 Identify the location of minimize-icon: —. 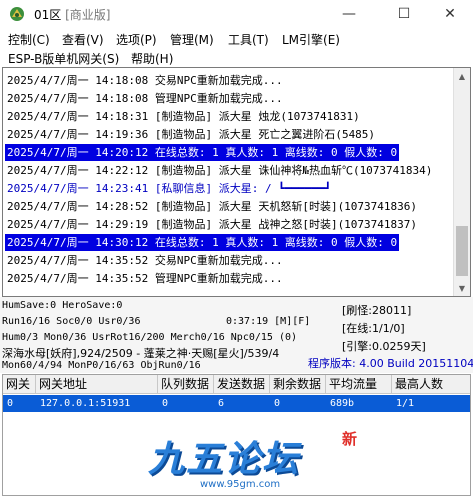
(349, 14).